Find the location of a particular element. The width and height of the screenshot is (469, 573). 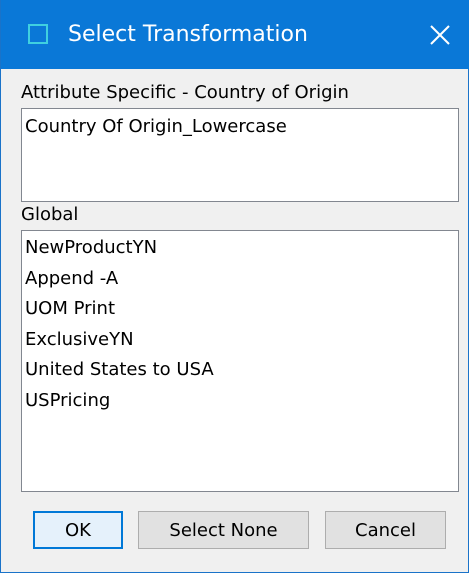

close-button is located at coordinates (439, 34).